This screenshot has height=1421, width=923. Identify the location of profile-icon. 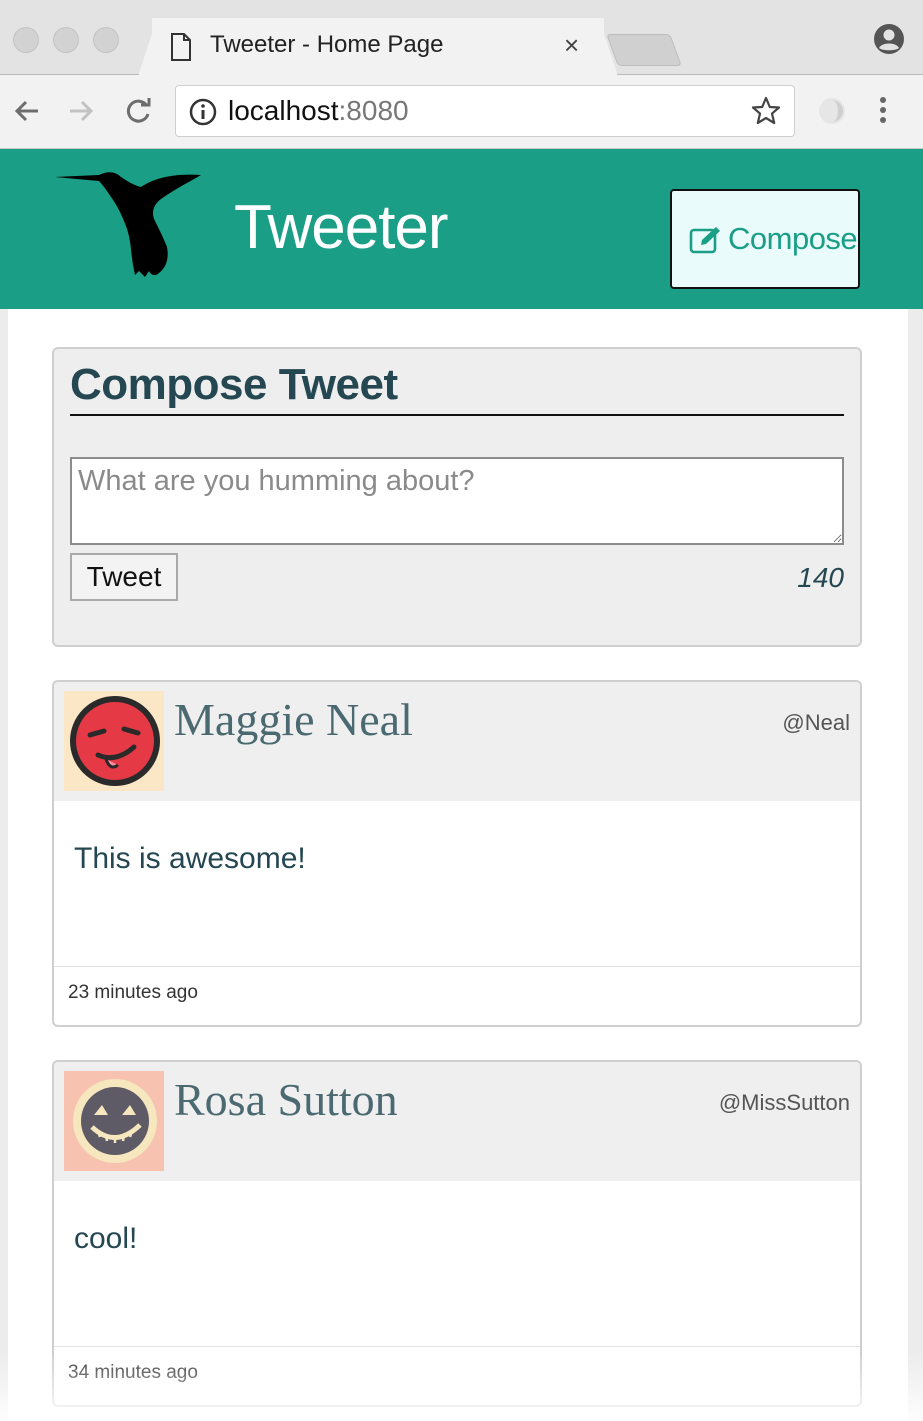
(889, 41).